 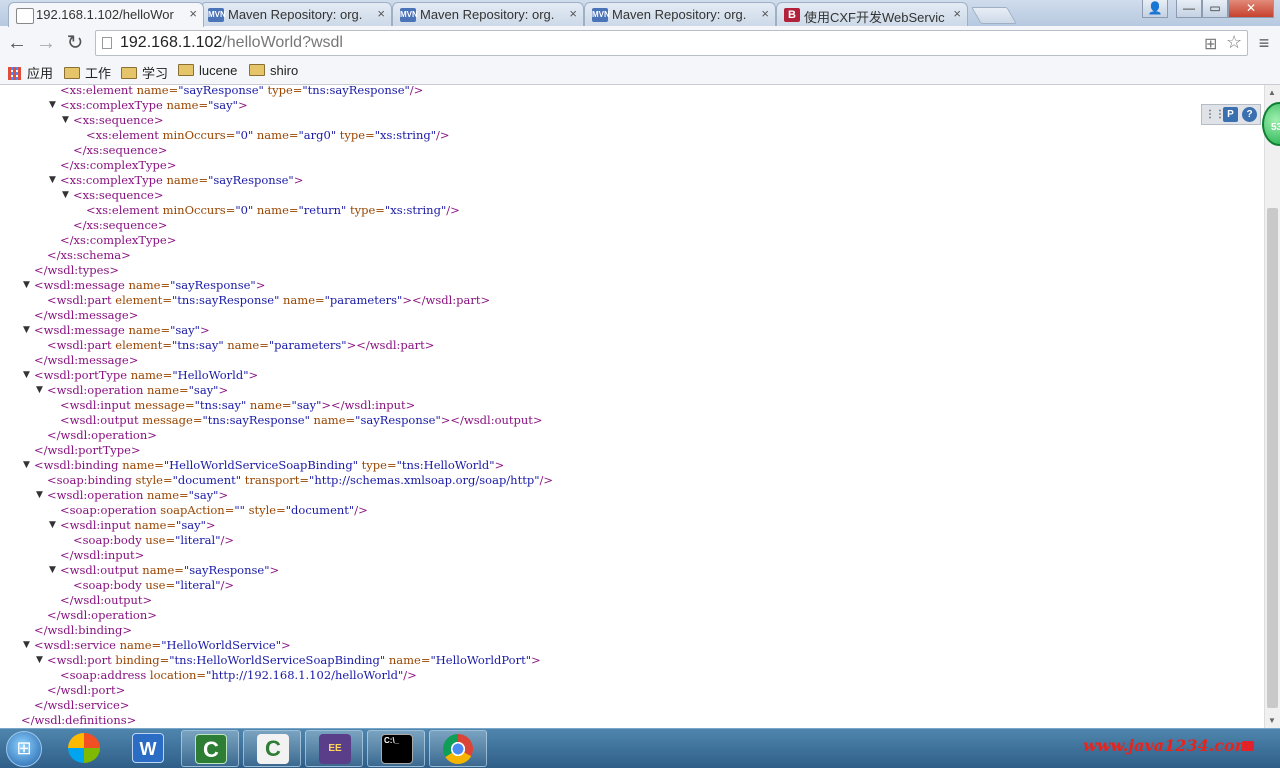 I want to click on help-icon: ?, so click(x=1249, y=114).